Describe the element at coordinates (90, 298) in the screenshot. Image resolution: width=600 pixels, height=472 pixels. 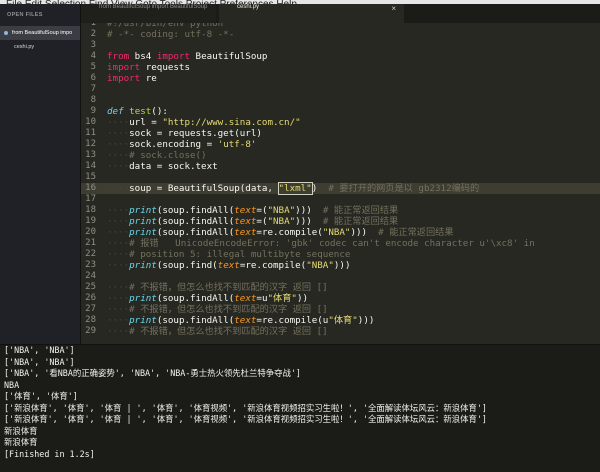
I see `line-number: 26` at that location.